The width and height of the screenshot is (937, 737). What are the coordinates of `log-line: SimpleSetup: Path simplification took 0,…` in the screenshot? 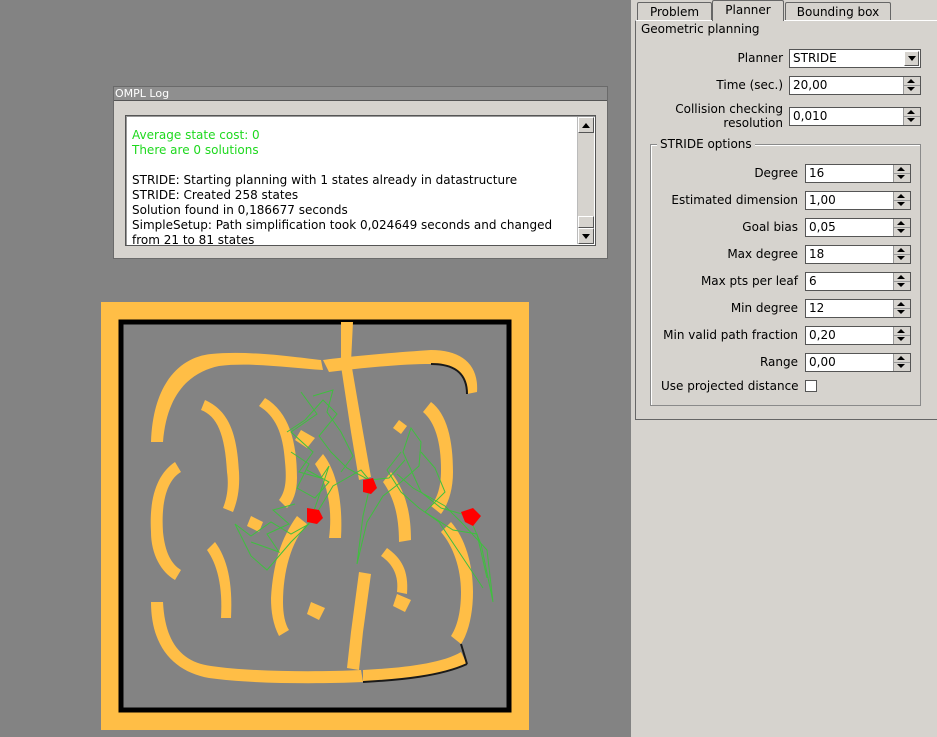 It's located at (344, 232).